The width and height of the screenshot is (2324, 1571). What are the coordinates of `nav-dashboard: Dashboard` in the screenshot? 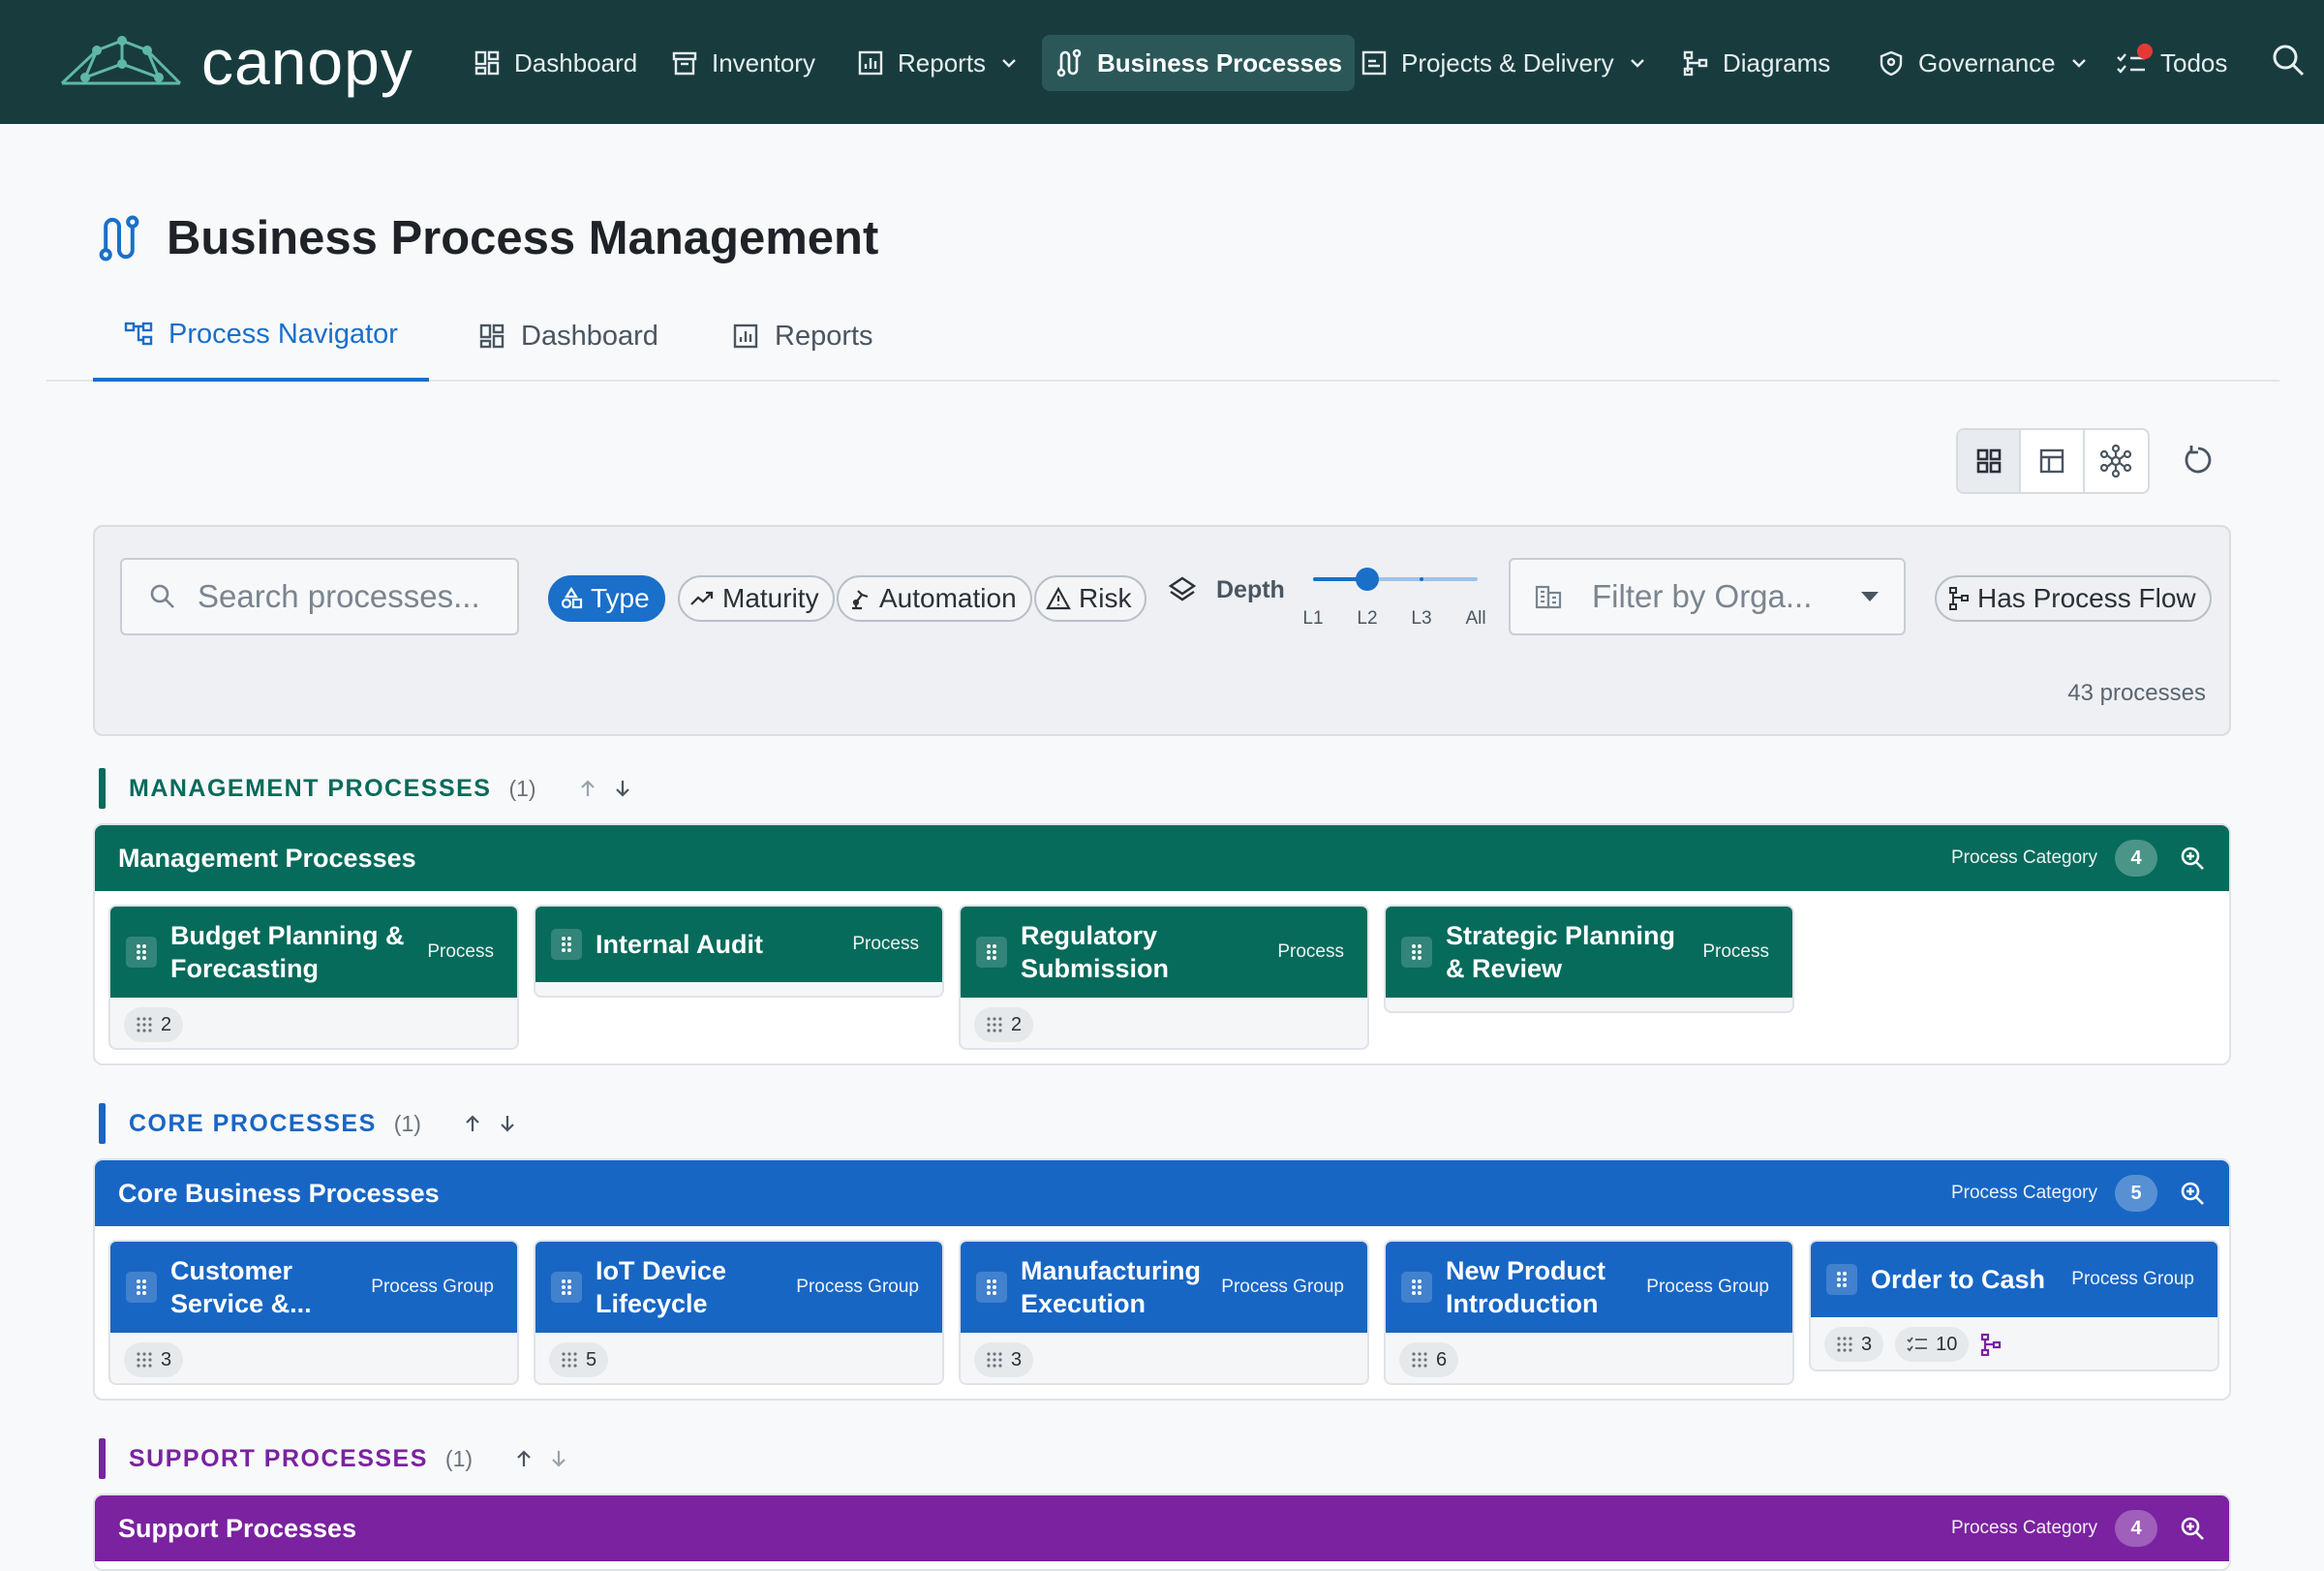 It's located at (556, 63).